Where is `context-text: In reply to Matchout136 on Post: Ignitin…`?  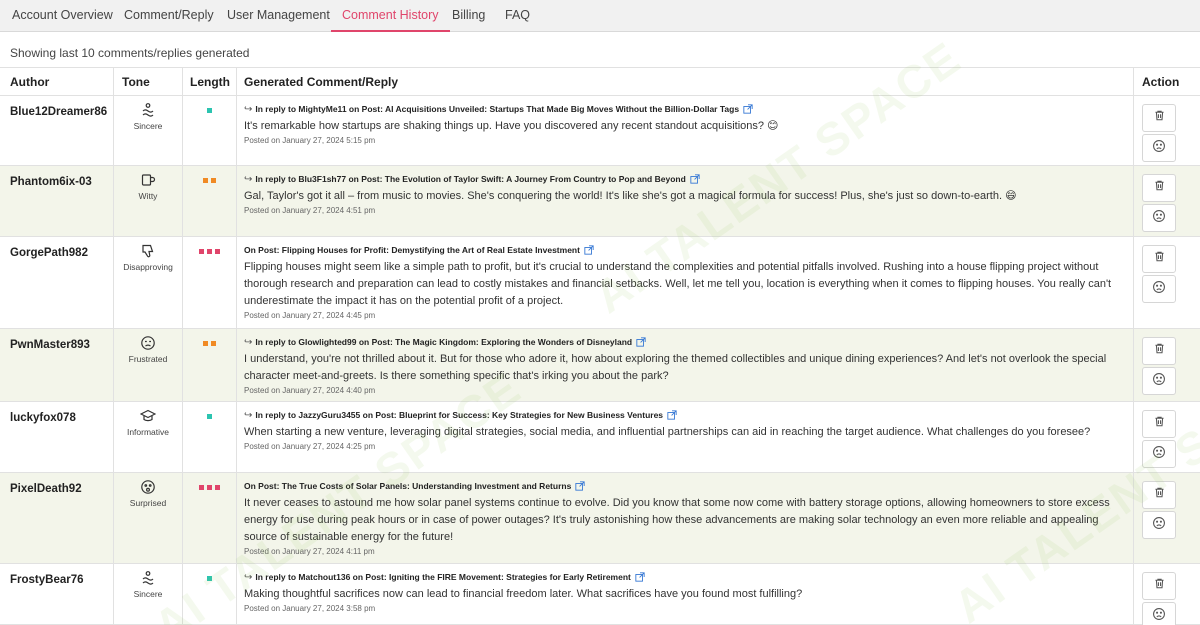
context-text: In reply to Matchout136 on Post: Ignitin… is located at coordinates (443, 577).